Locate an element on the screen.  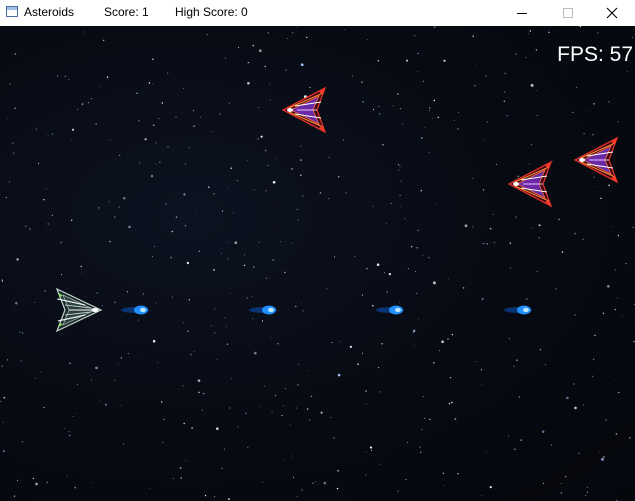
close-button is located at coordinates (612, 13).